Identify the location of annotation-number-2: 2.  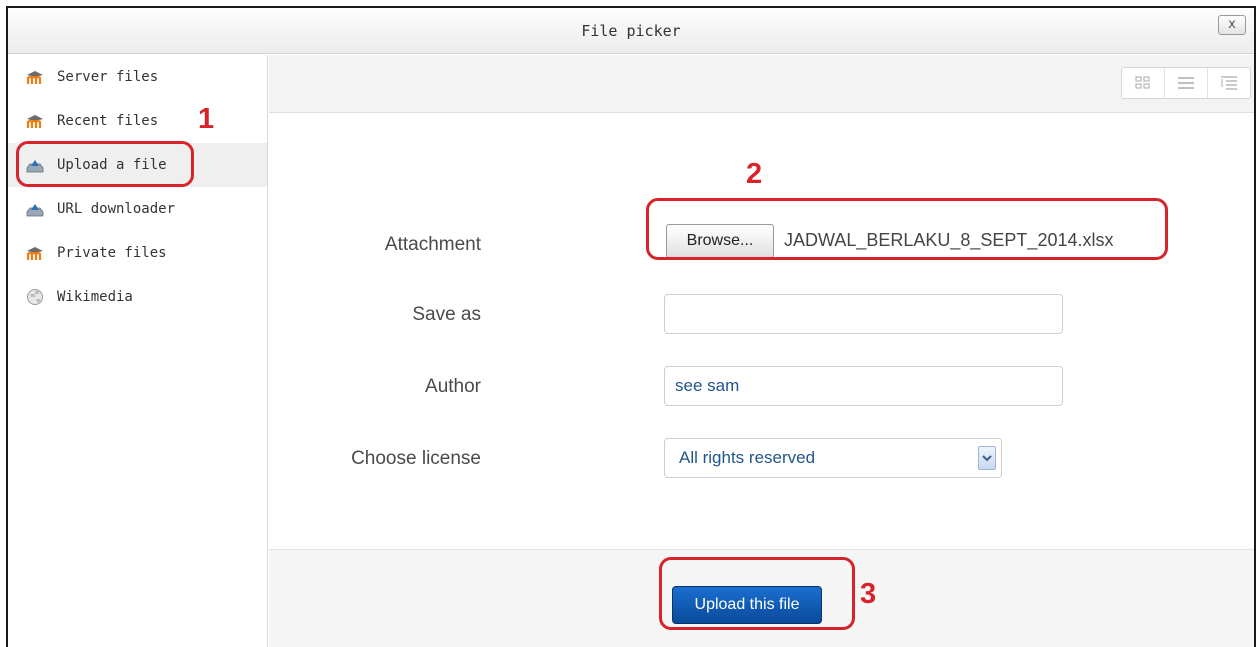
(754, 174).